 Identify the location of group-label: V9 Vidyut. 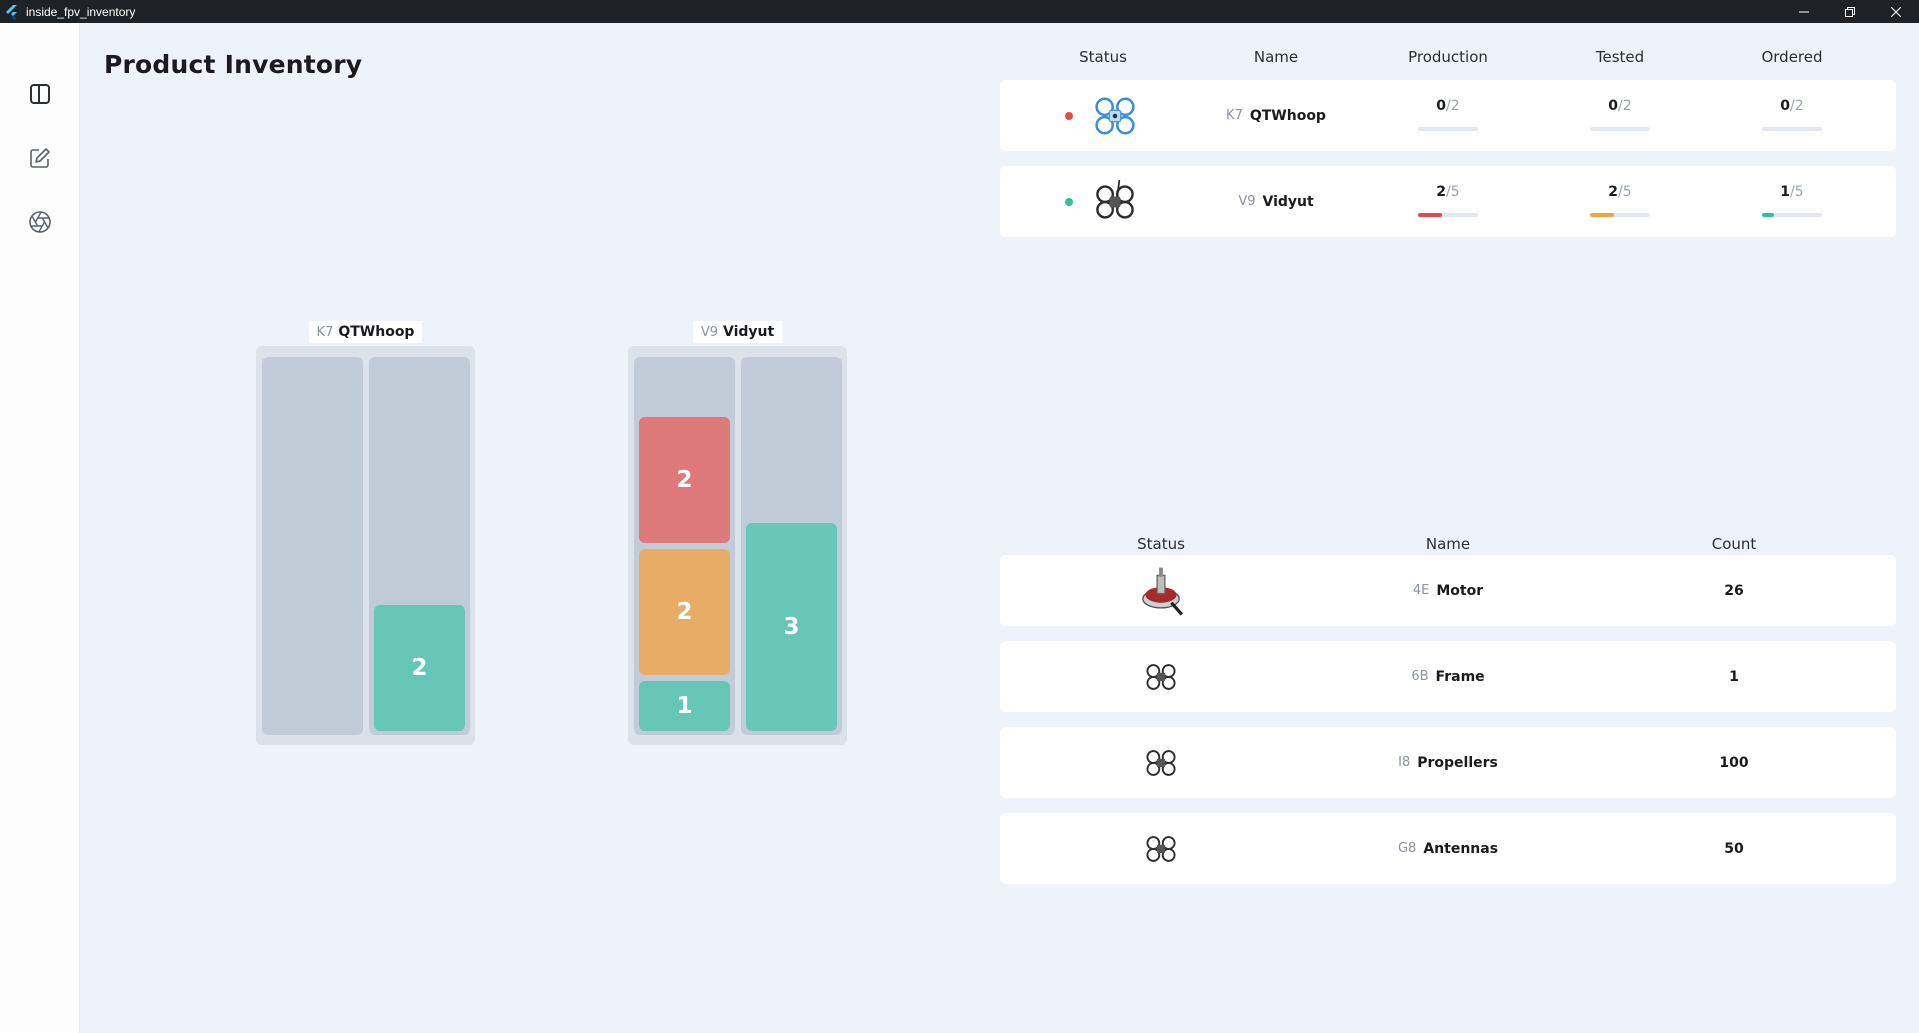
(737, 332).